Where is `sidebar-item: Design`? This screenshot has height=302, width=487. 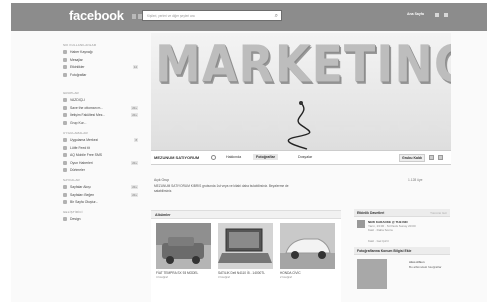
sidebar-item: Design is located at coordinates (100, 219).